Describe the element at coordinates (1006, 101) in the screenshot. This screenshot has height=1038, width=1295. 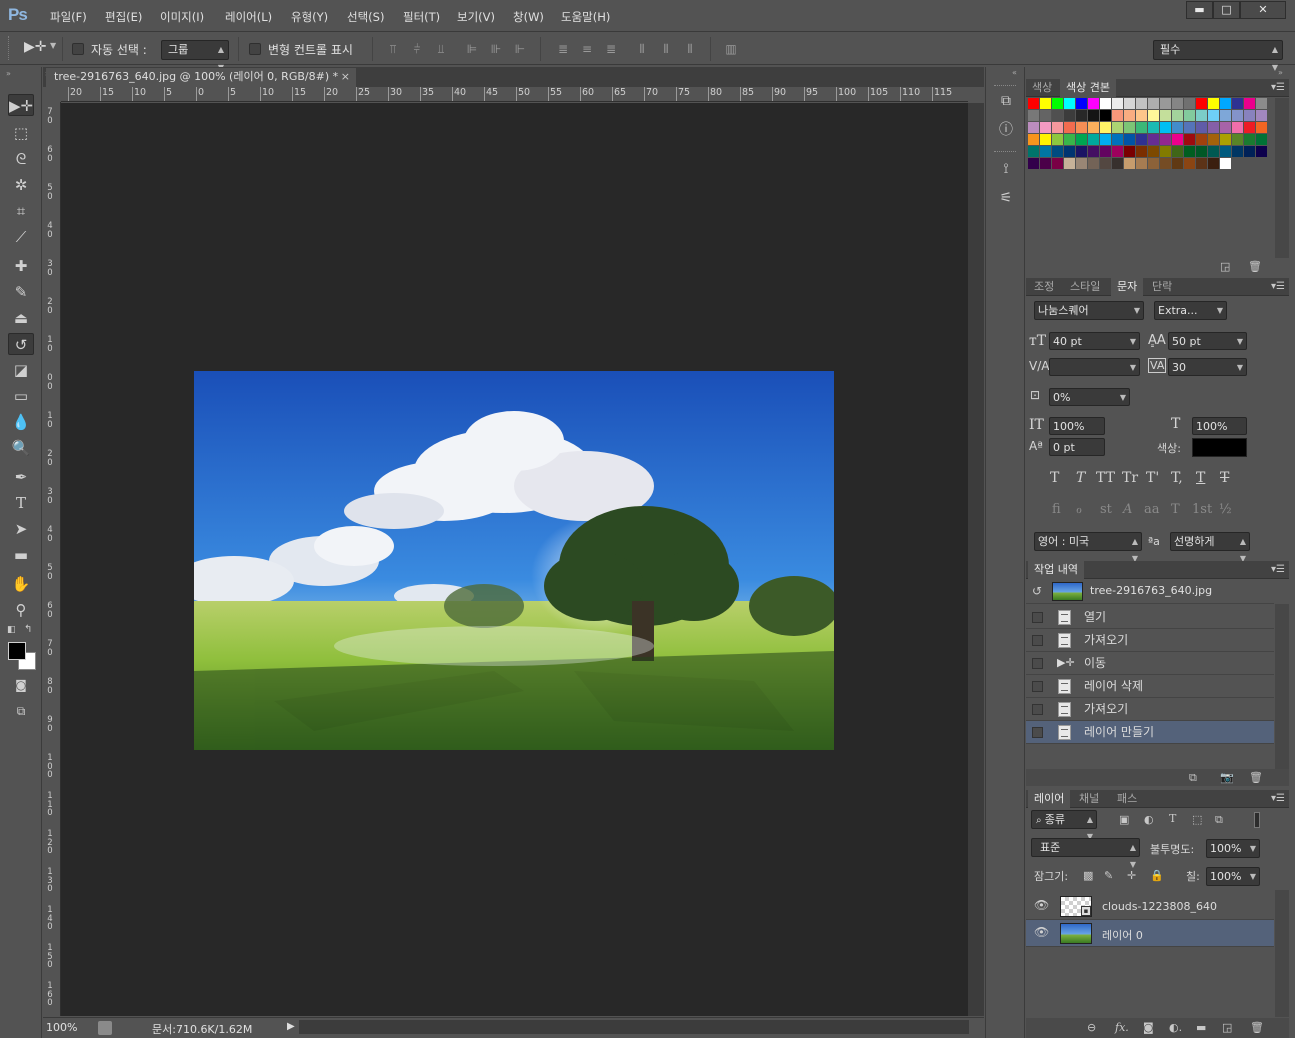
I see `layer-comps-icon: ⧉` at that location.